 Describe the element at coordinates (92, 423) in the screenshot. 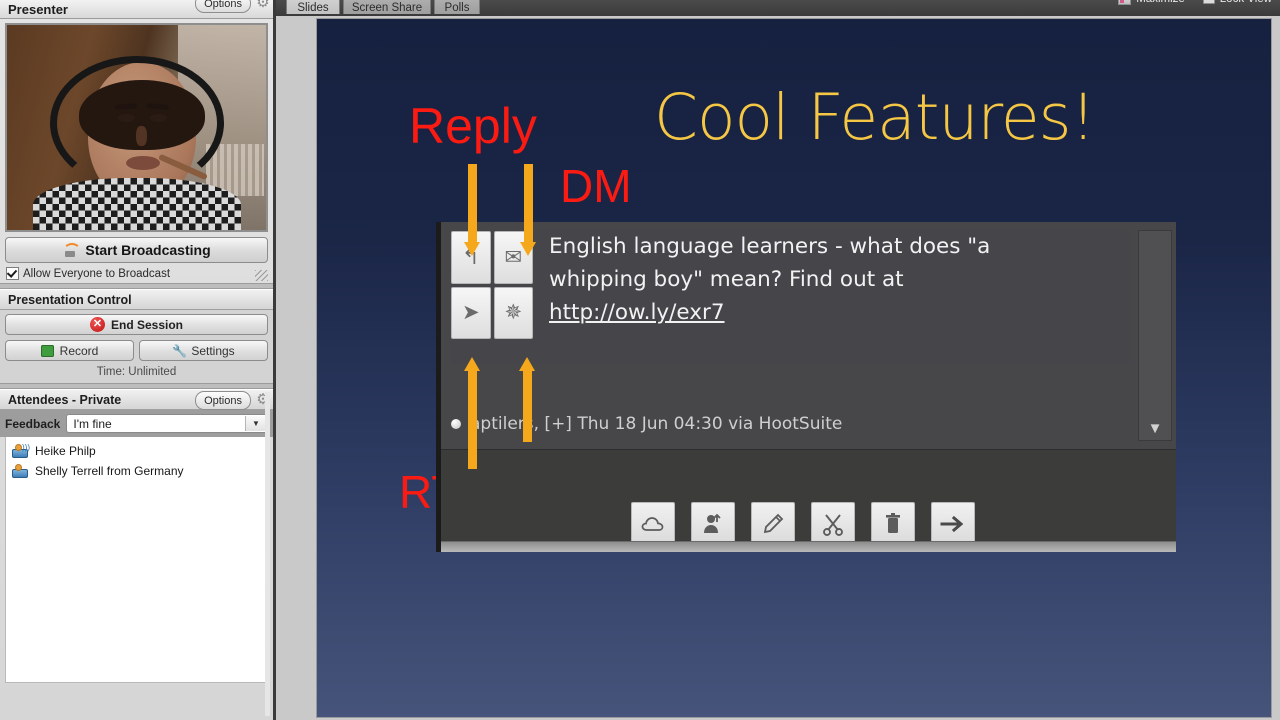

I see `feedback-value: I'm fine` at that location.